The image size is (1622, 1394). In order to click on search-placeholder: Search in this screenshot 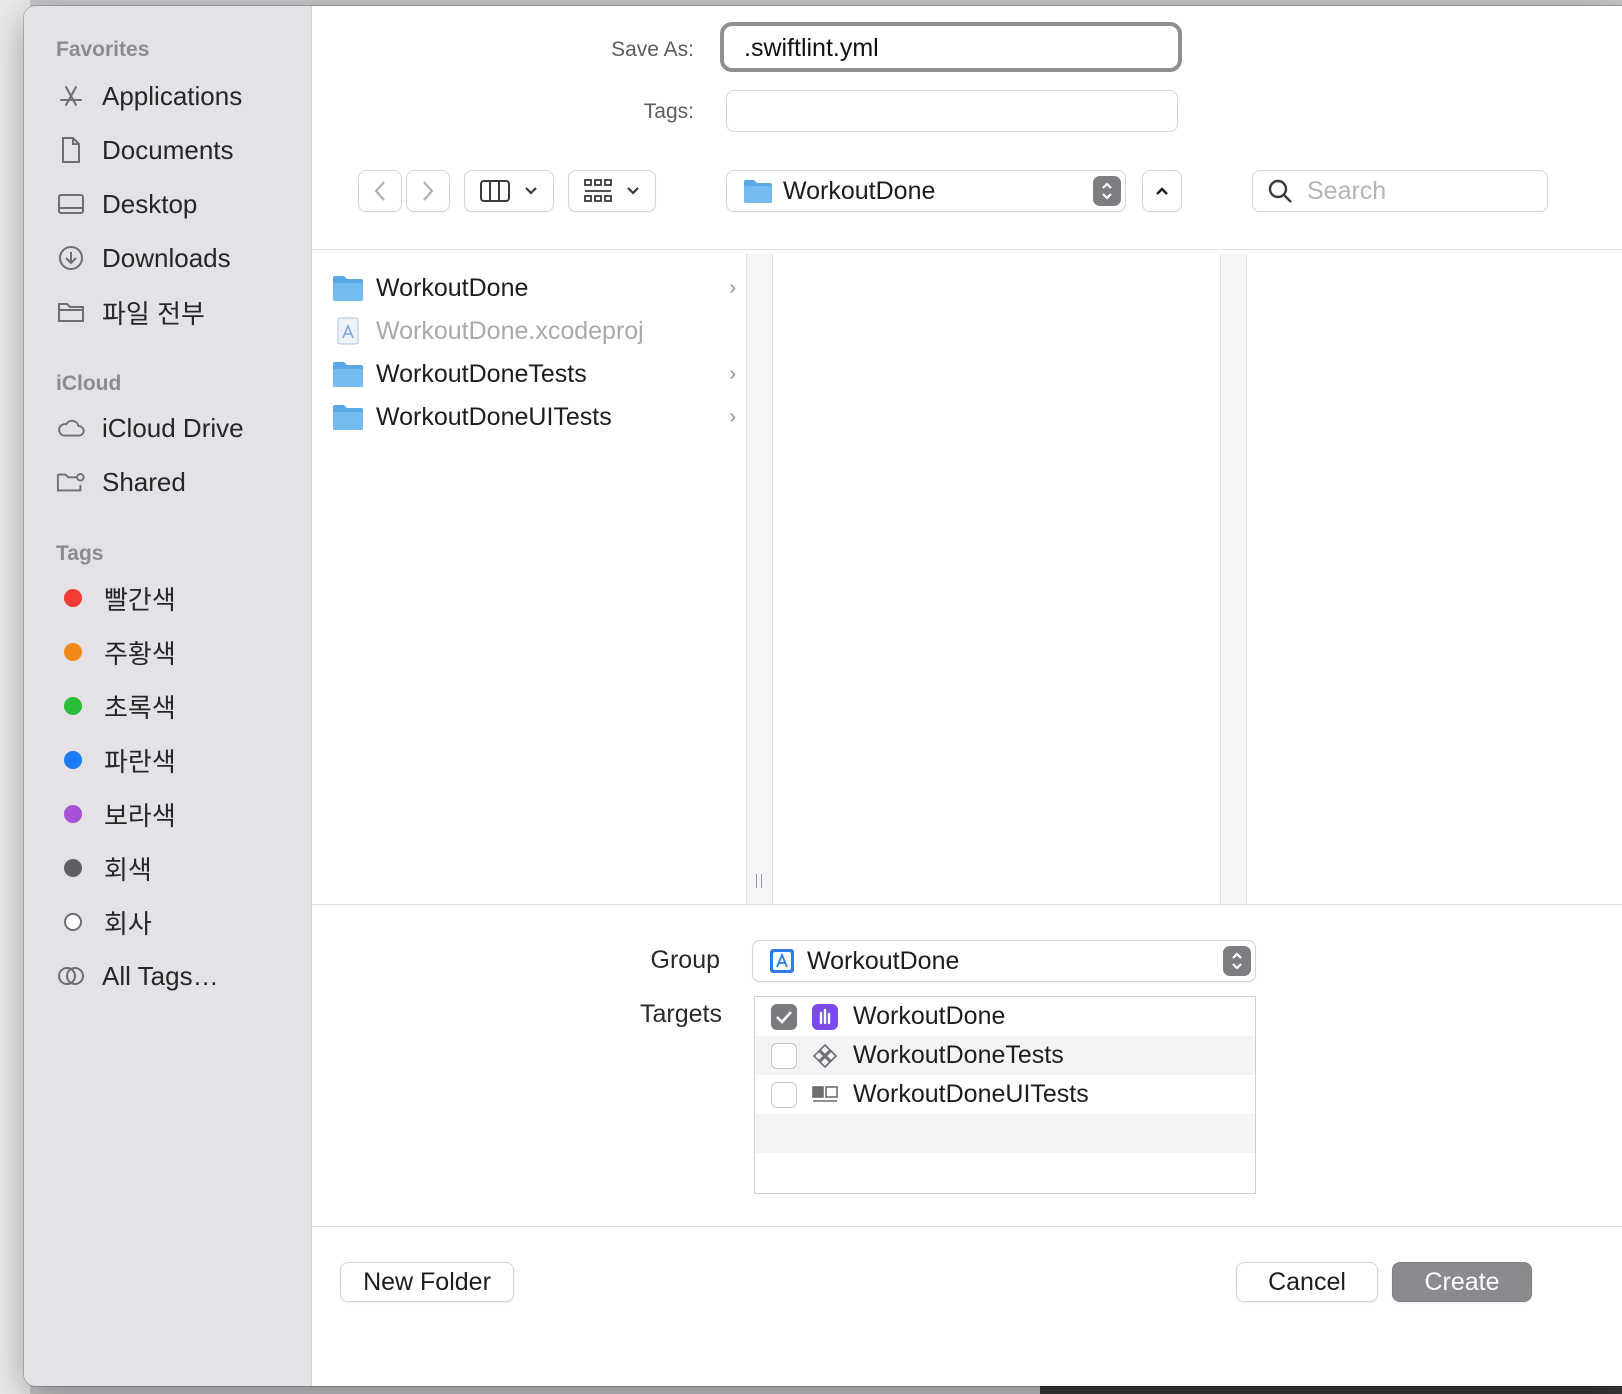, I will do `click(1347, 190)`.